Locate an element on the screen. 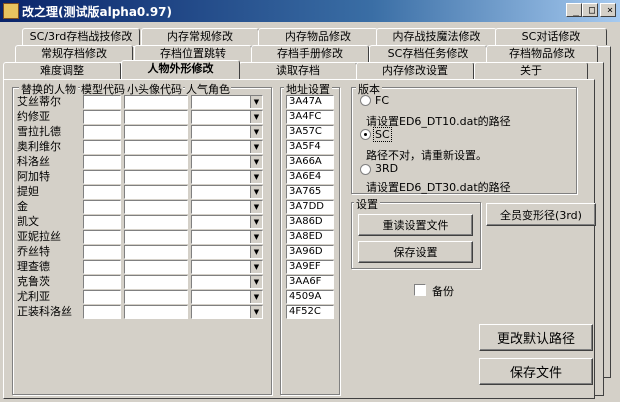  tab-row1-3: 内存战技魔法修改 is located at coordinates (436, 36).